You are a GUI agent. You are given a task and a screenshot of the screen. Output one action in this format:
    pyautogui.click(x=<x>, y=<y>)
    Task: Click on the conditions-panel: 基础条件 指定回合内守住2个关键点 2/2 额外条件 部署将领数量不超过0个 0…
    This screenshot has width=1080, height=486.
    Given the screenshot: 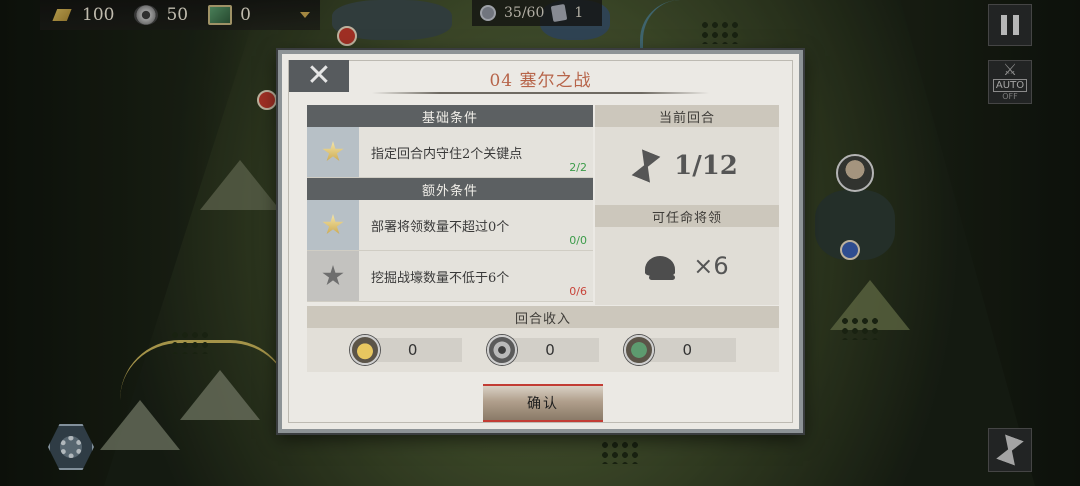 What is the action you would take?
    pyautogui.click(x=450, y=203)
    